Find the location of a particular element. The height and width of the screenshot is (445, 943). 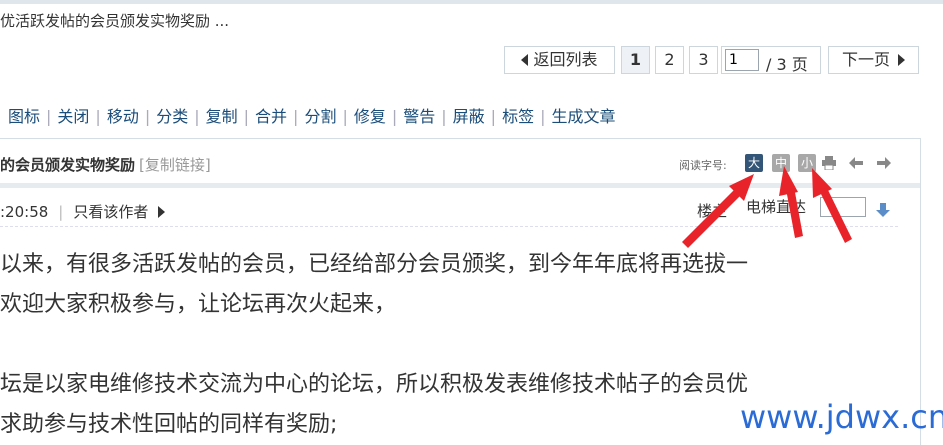

post-title-text: 的会员颁发实物奖励 is located at coordinates (68, 165).